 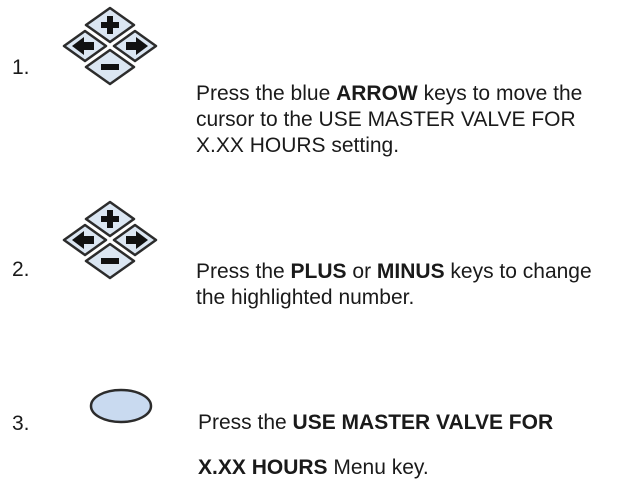 I want to click on oval-menu-key-icon, so click(x=121, y=408).